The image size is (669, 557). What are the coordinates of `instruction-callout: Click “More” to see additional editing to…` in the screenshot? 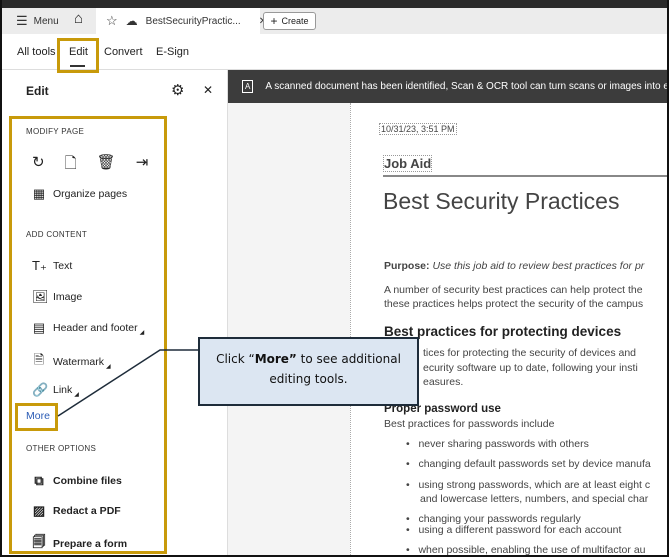 It's located at (308, 371).